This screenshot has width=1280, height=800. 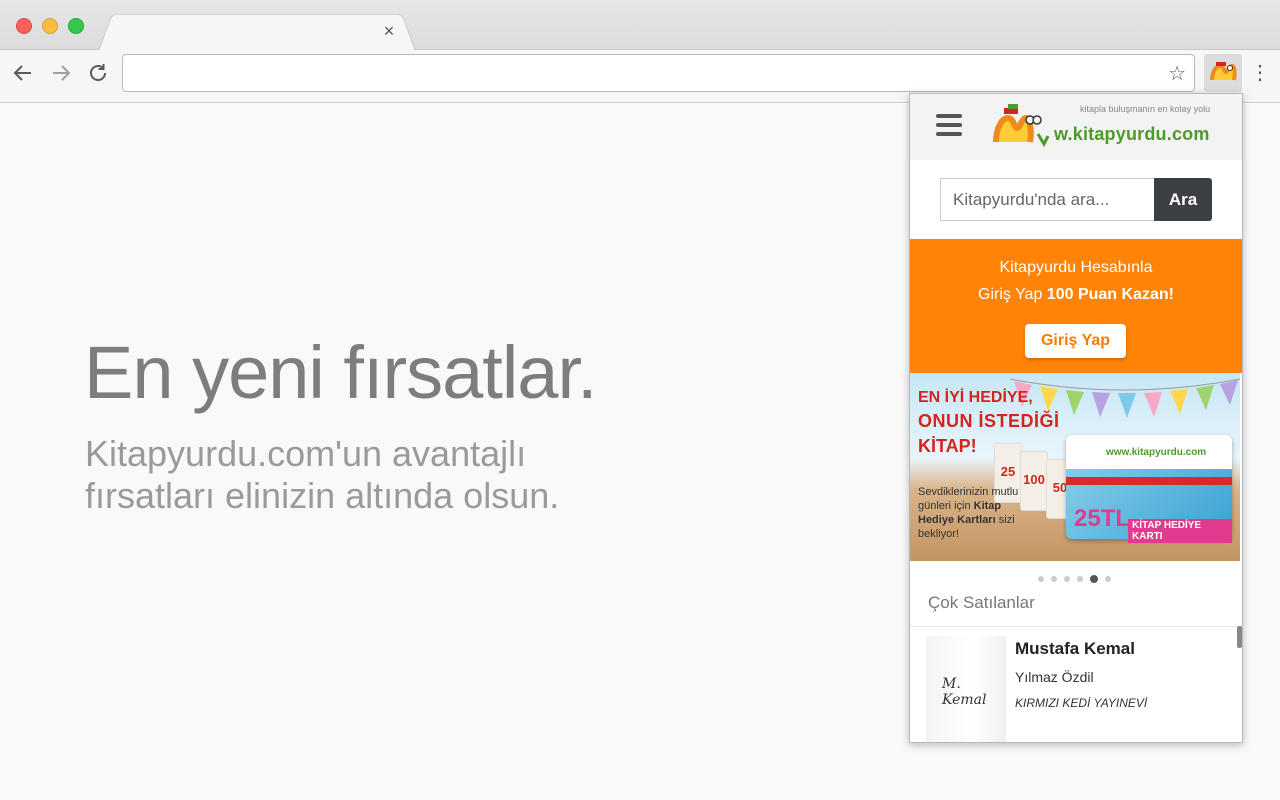 I want to click on book-title: Mustafa Kemal, so click(x=1075, y=649).